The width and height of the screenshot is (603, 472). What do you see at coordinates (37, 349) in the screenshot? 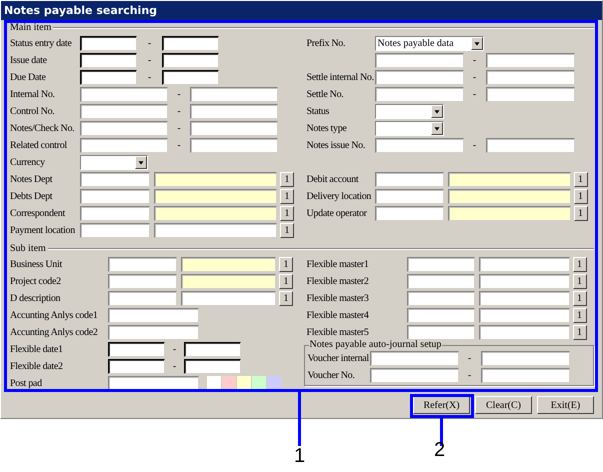
I see `field-label: Flexible date1` at bounding box center [37, 349].